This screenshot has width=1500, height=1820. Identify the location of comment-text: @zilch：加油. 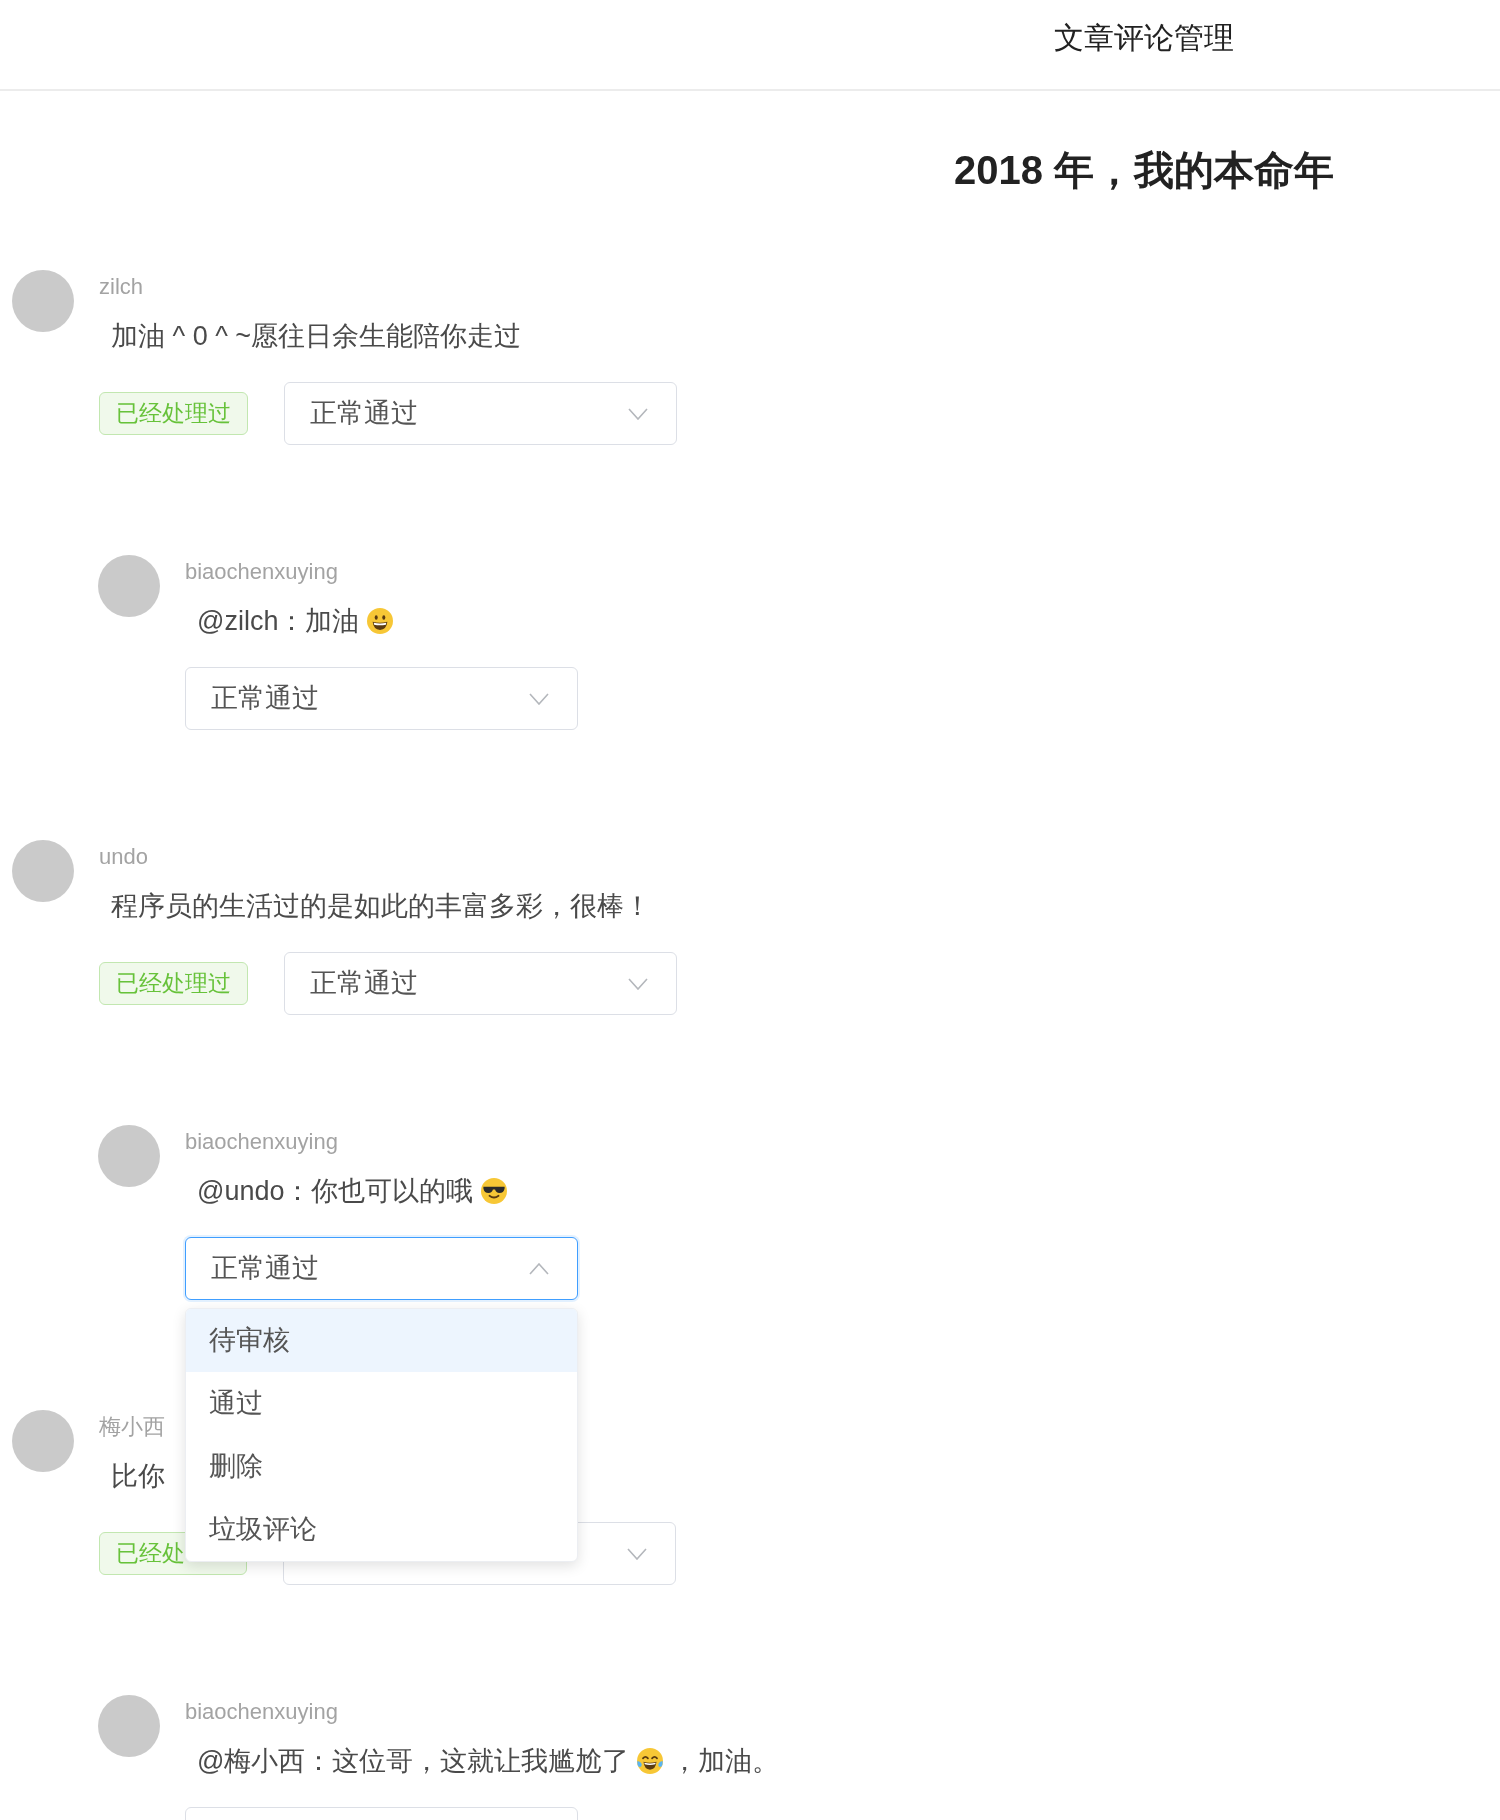
(278, 621).